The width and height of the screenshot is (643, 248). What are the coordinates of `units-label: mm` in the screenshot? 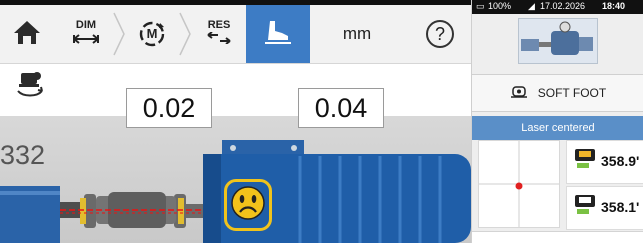 It's located at (357, 33).